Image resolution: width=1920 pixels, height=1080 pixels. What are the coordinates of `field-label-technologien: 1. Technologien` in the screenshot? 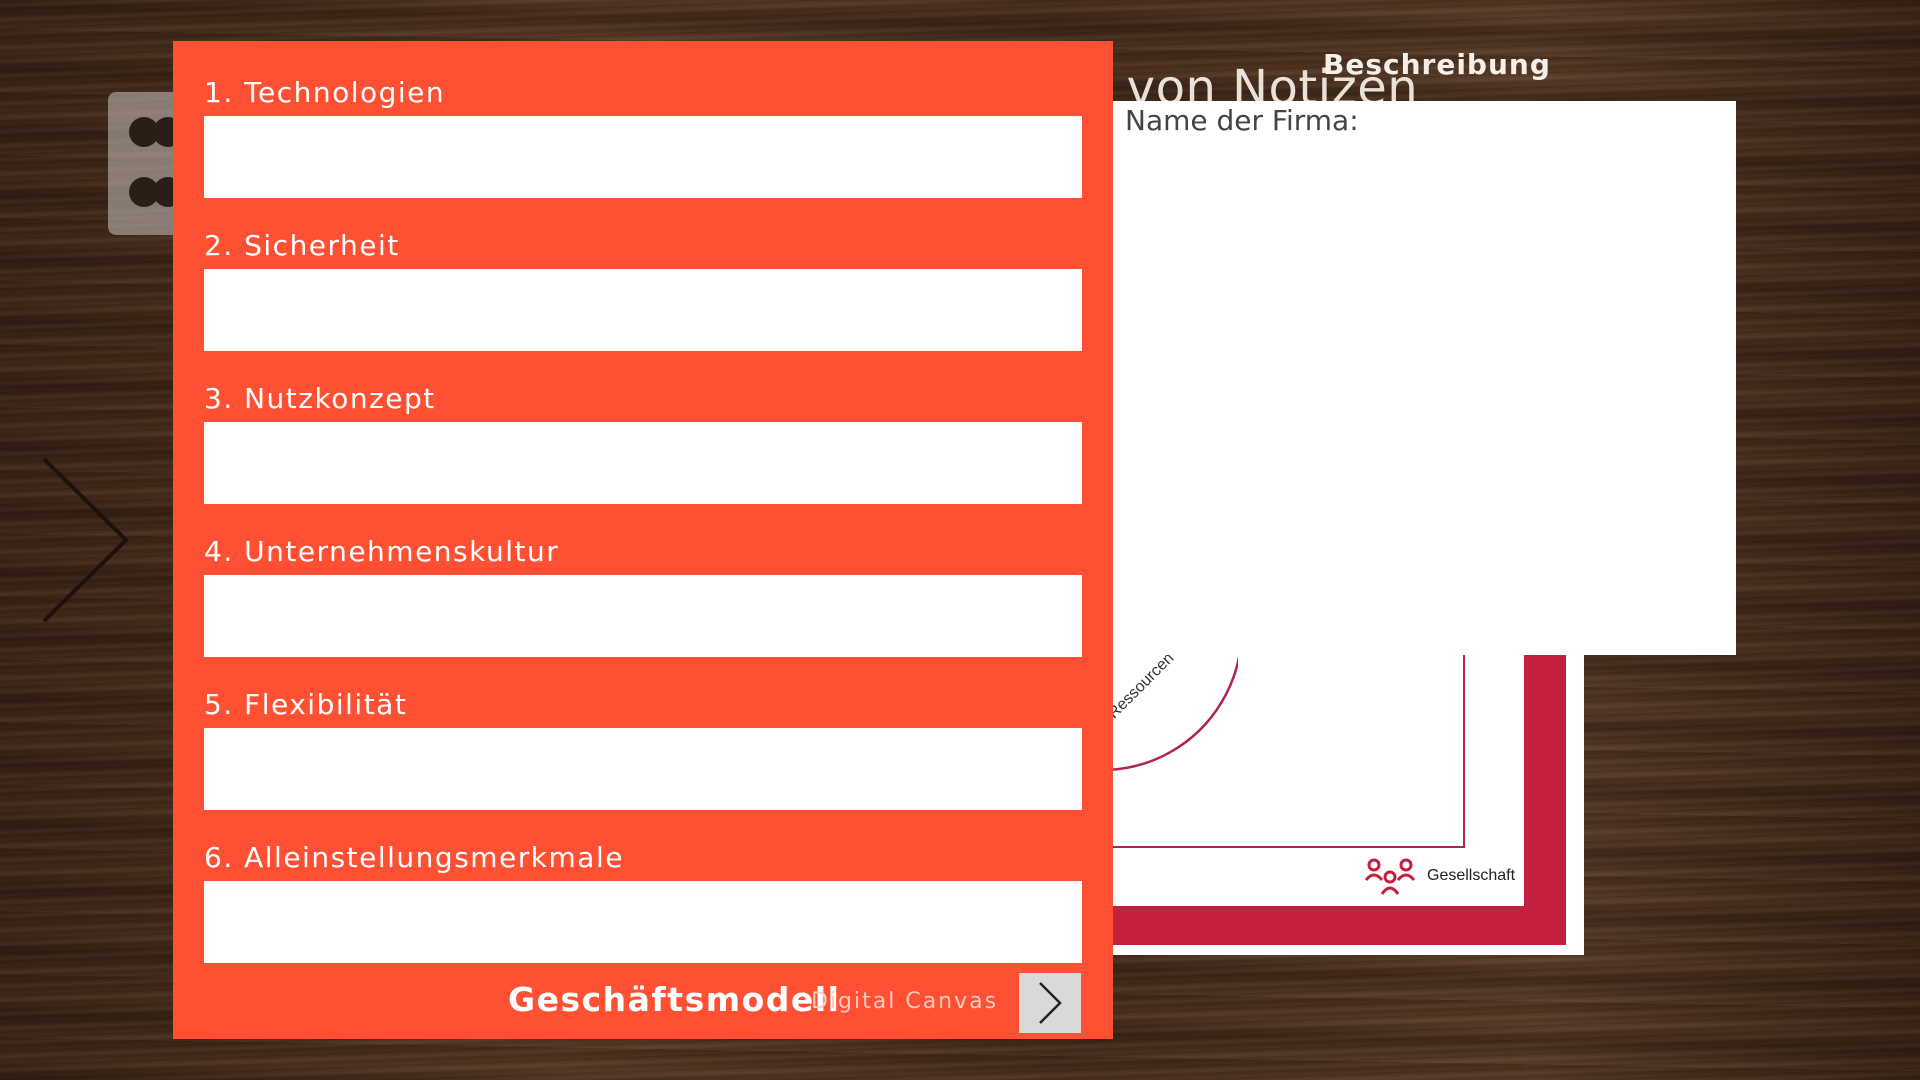 It's located at (325, 92).